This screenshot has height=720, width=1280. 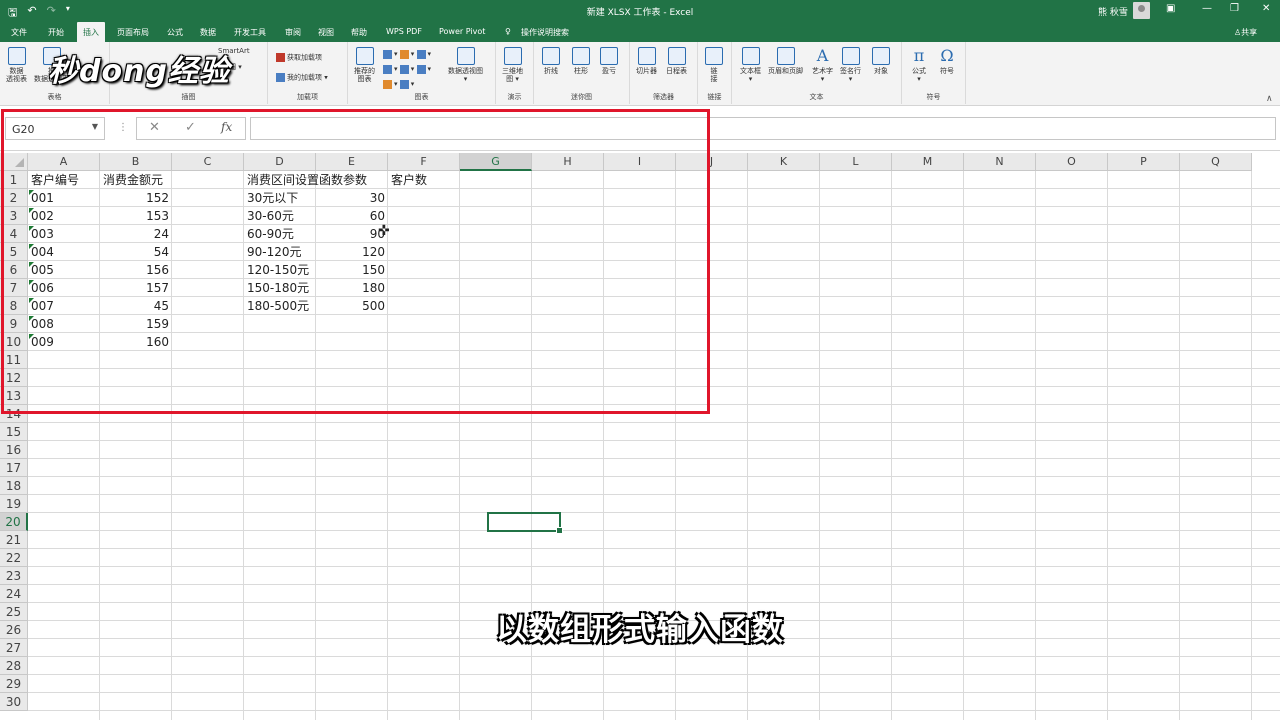 What do you see at coordinates (816, 97) in the screenshot?
I see `group-label-text: 文本` at bounding box center [816, 97].